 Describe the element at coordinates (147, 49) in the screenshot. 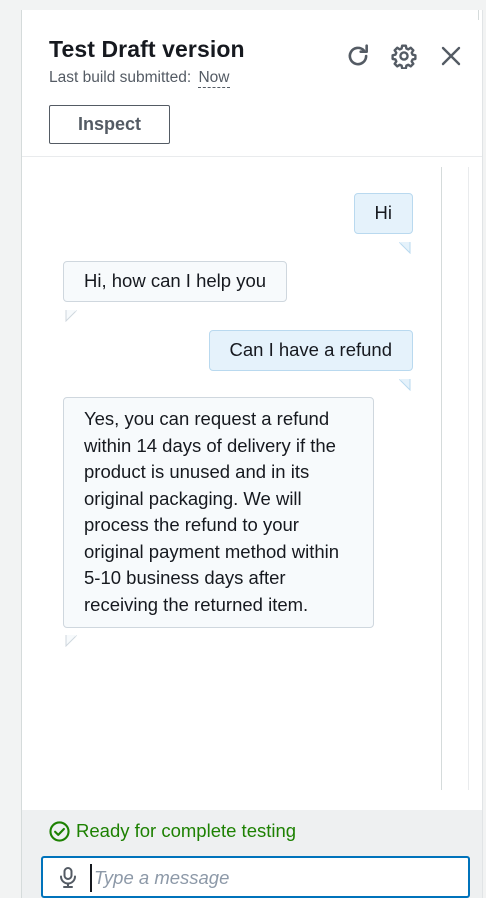

I see `panel-title: Test Draft version` at that location.